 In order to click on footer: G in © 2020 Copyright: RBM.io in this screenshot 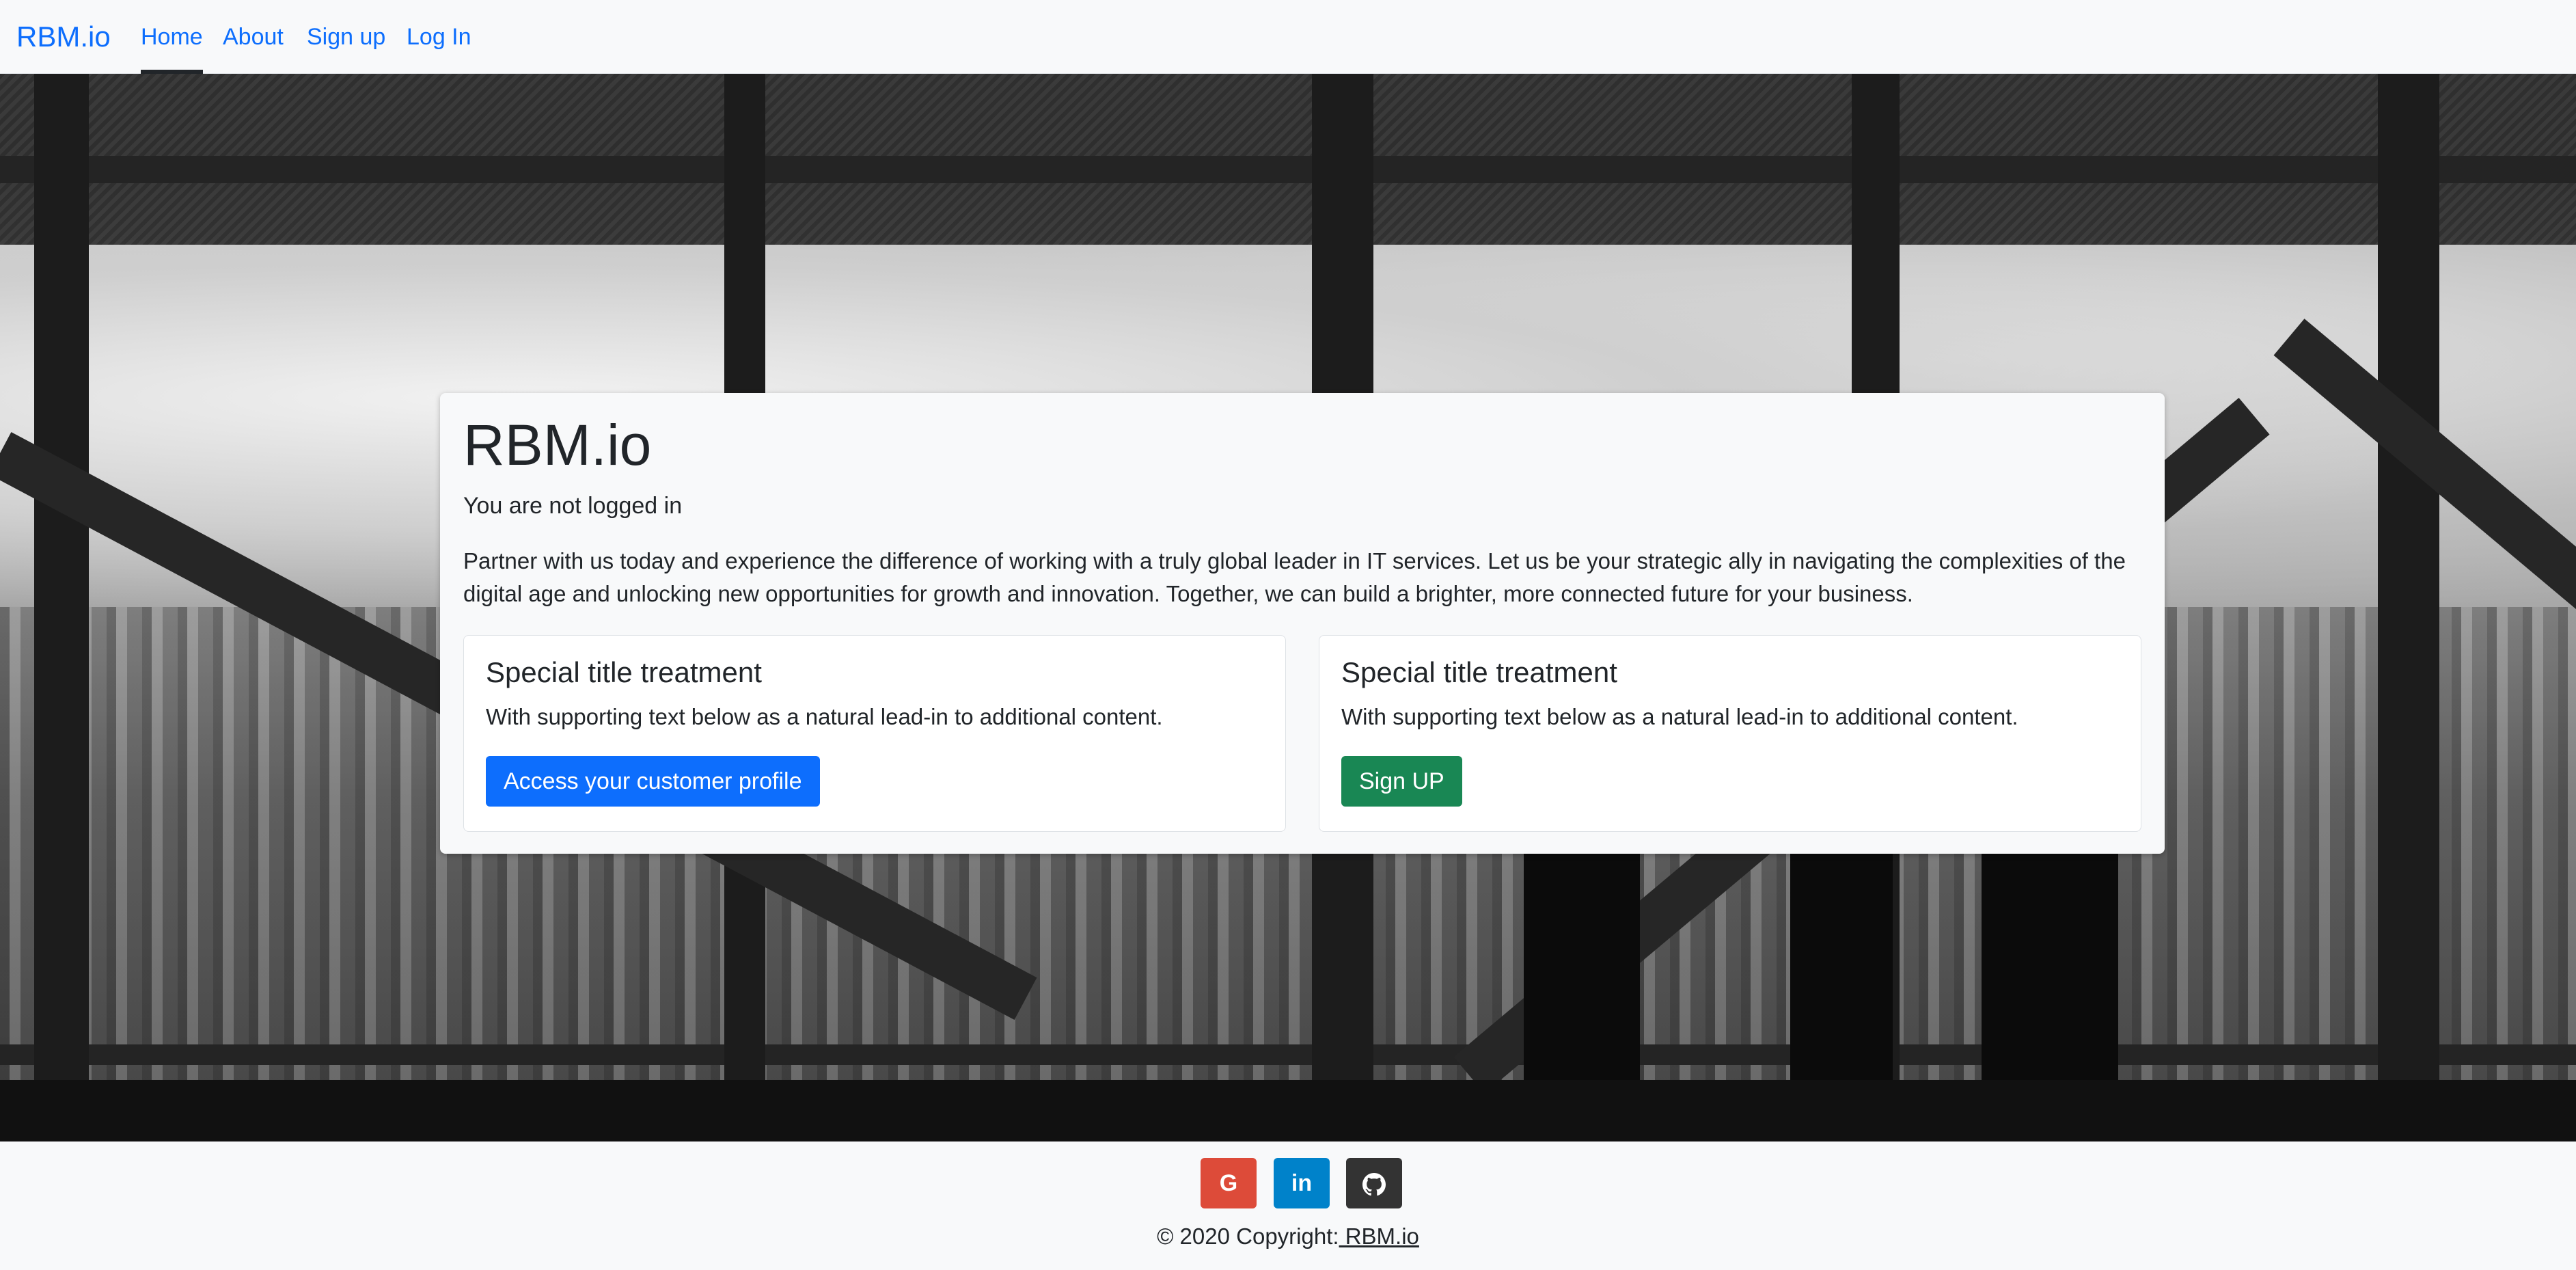, I will do `click(1288, 1205)`.